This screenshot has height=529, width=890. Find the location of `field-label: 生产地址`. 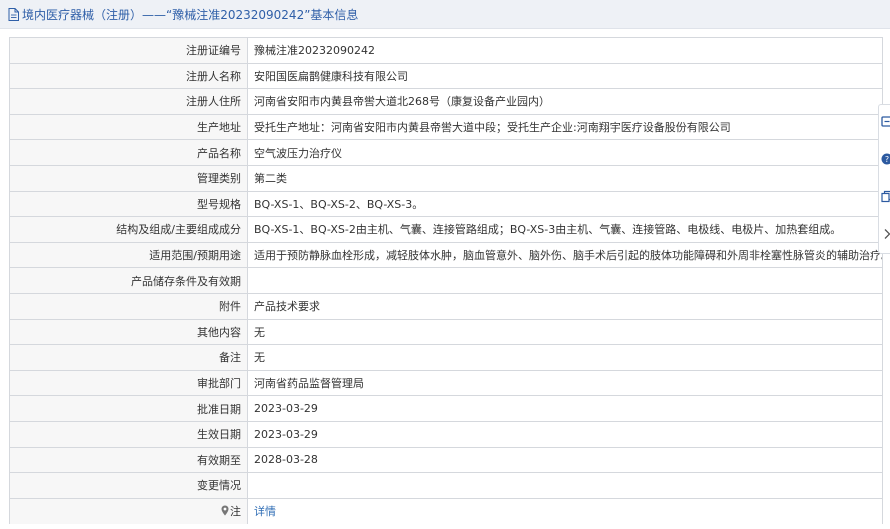

field-label: 生产地址 is located at coordinates (128, 127).